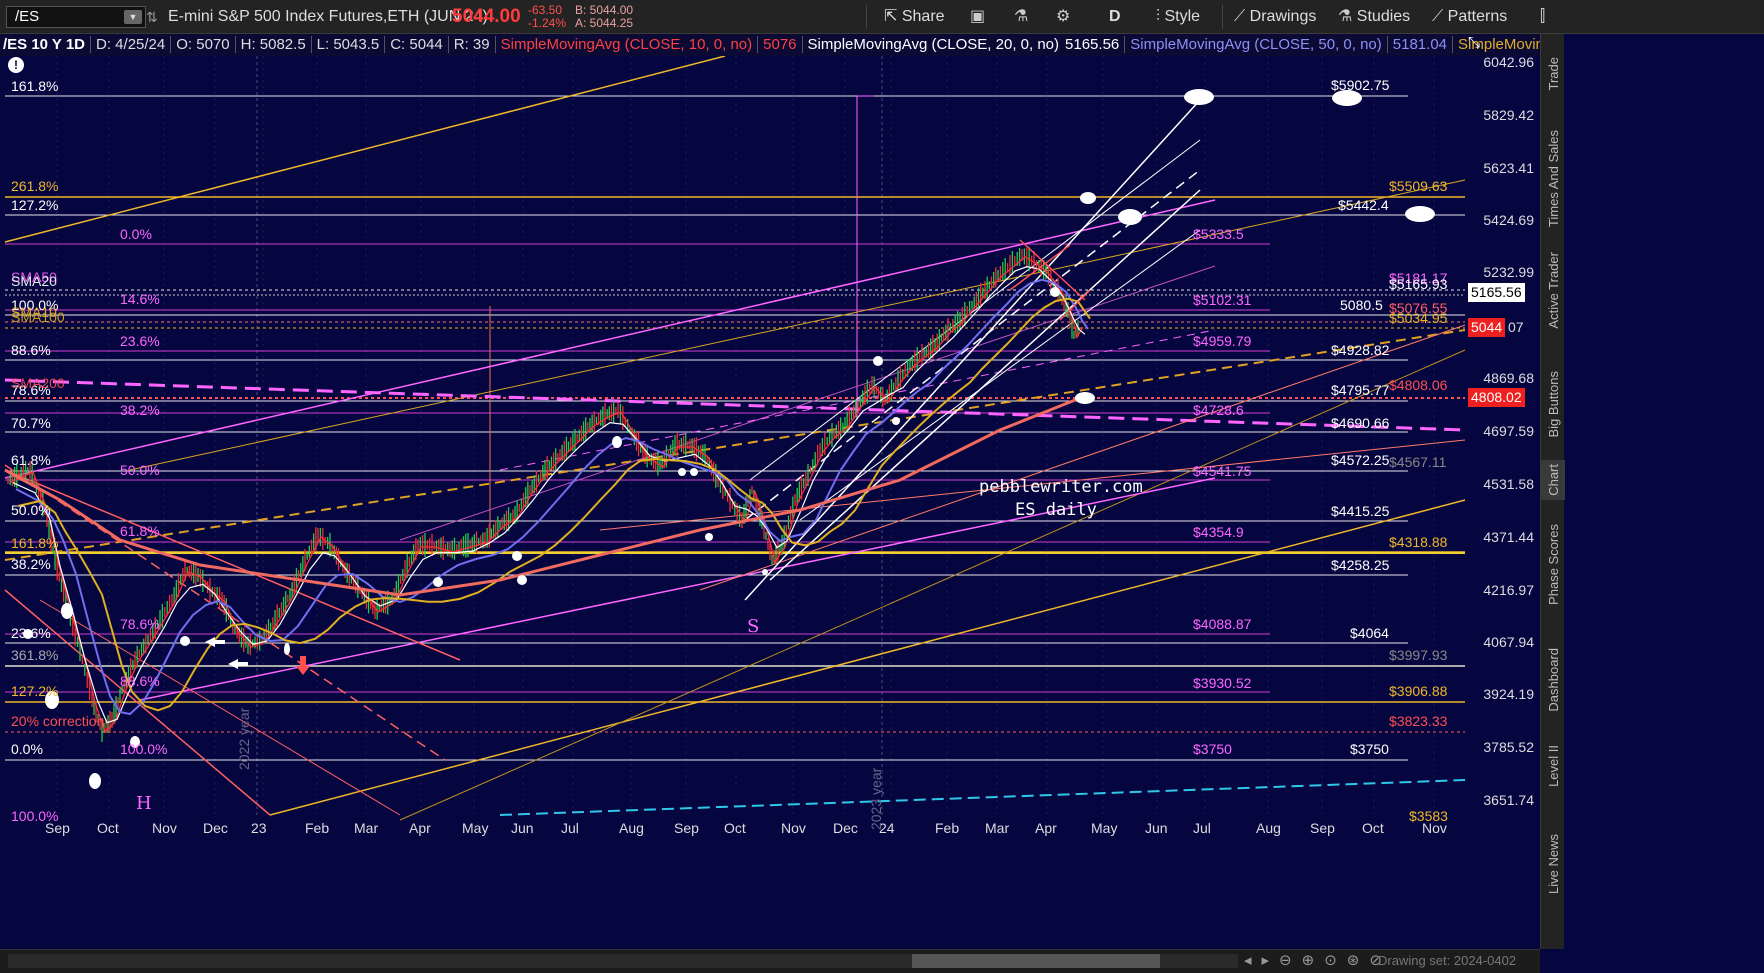 The width and height of the screenshot is (1764, 973). I want to click on y-axis-tick: 5424.69, so click(1508, 220).